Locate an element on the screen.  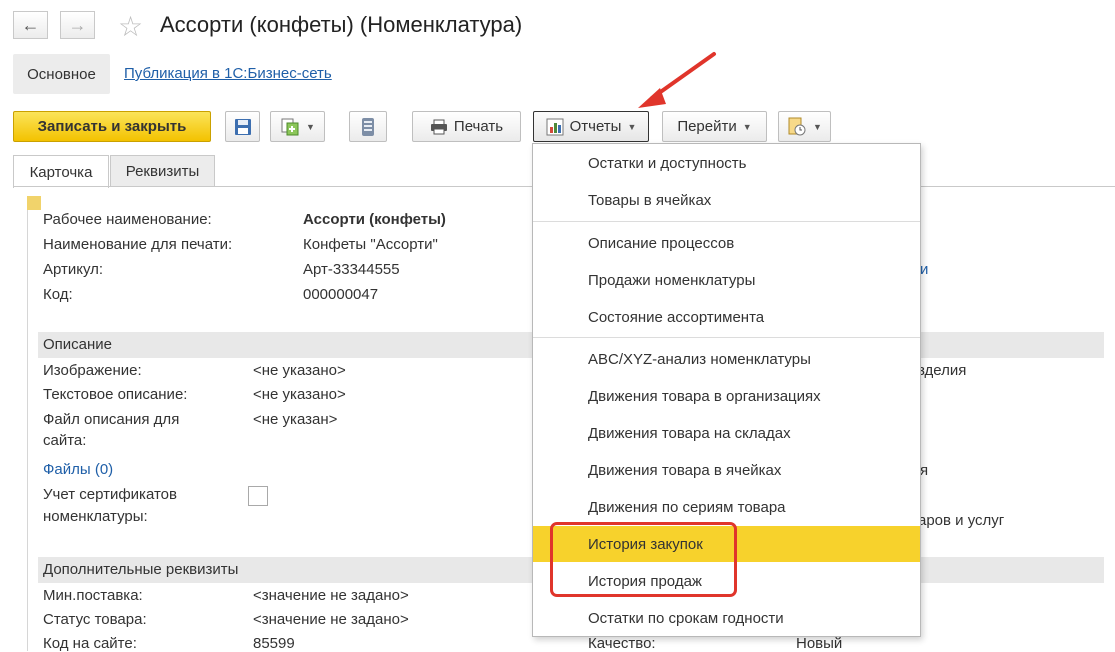
work-name-label: Рабочее наименование: is located at coordinates (127, 219).